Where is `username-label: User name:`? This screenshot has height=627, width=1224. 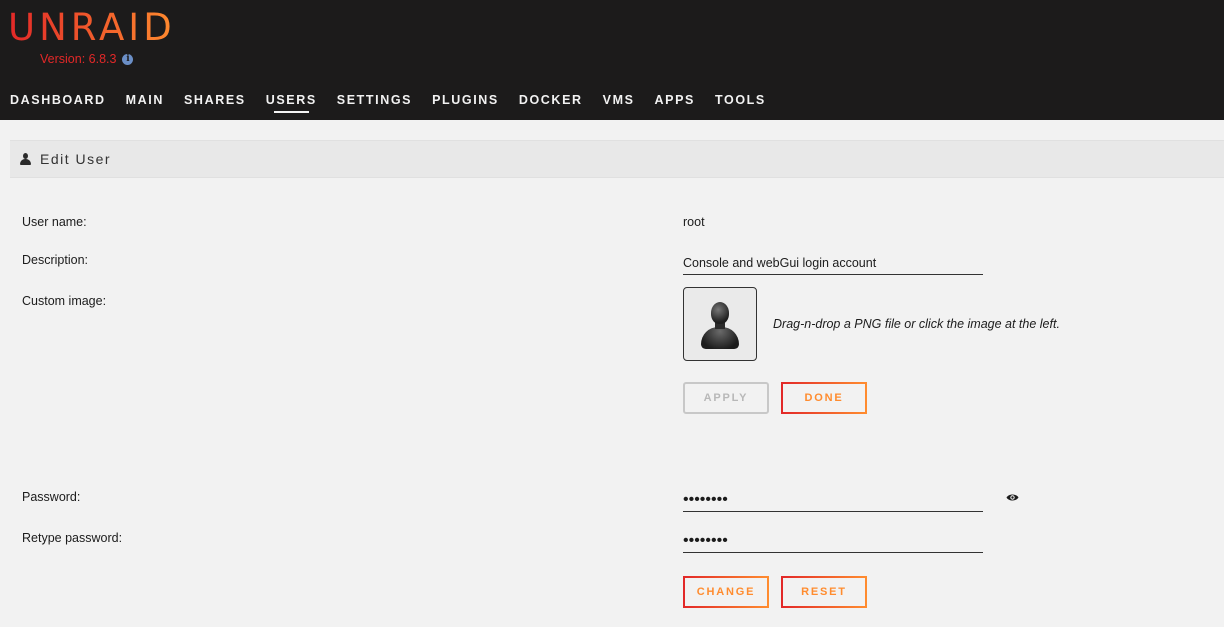 username-label: User name: is located at coordinates (54, 222).